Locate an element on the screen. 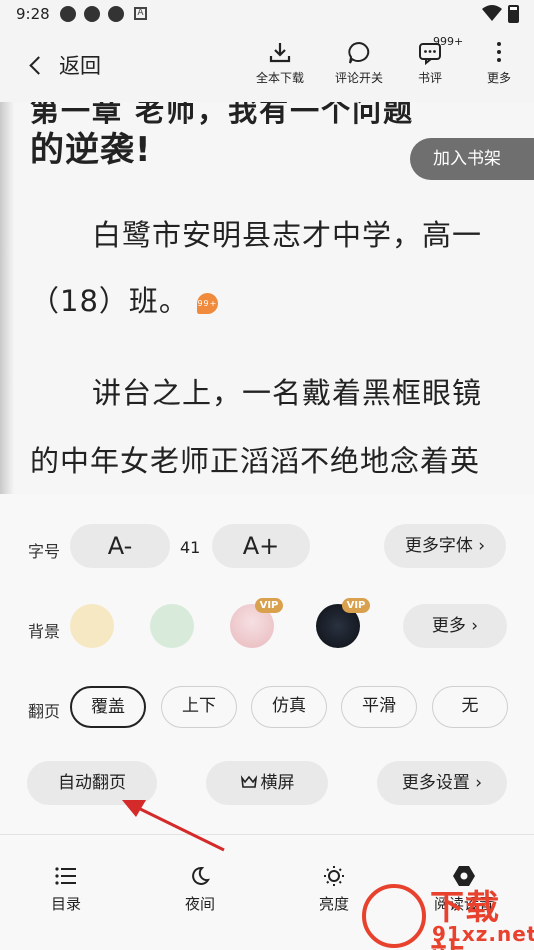  download-all-label: 全本下载 is located at coordinates (279, 78).